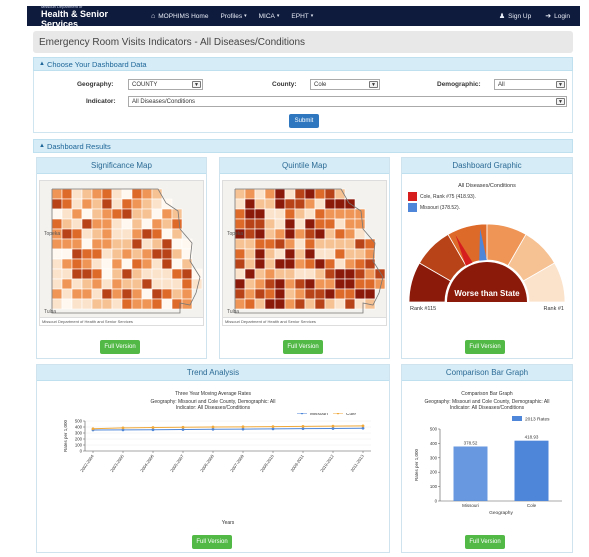  I want to click on nav-profiles: Profiles ▾, so click(233, 16).